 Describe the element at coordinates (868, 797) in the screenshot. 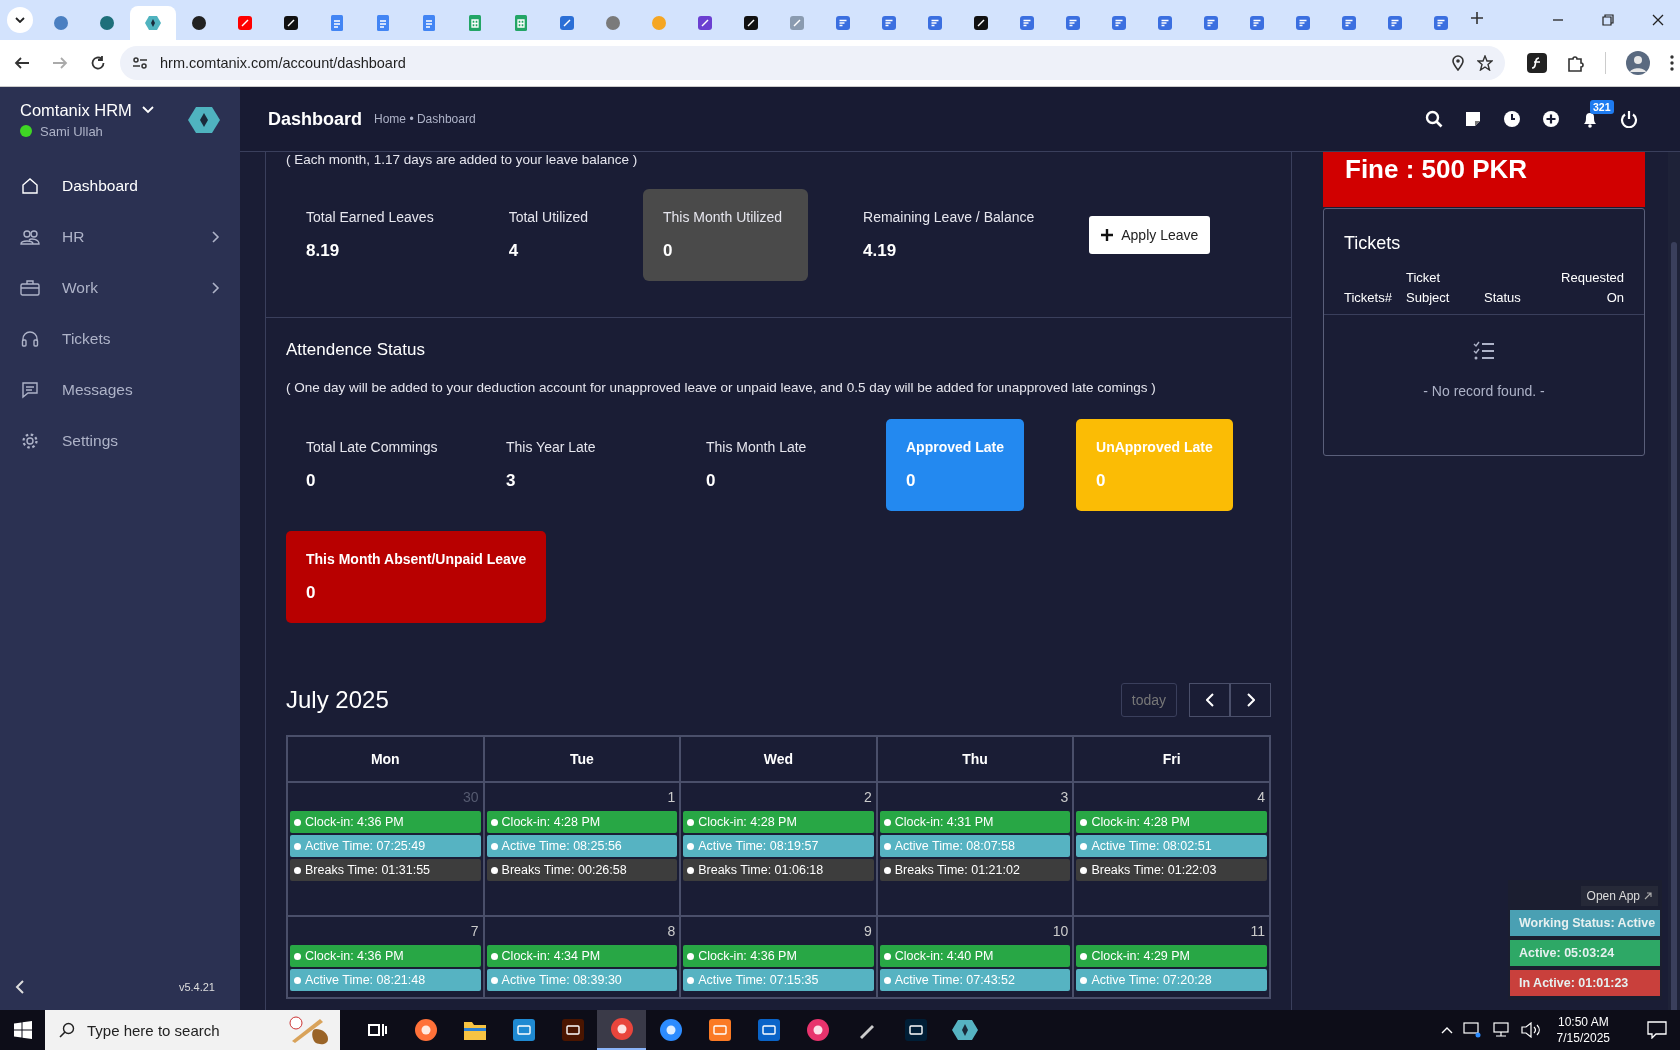

I see `day-number: 2` at that location.